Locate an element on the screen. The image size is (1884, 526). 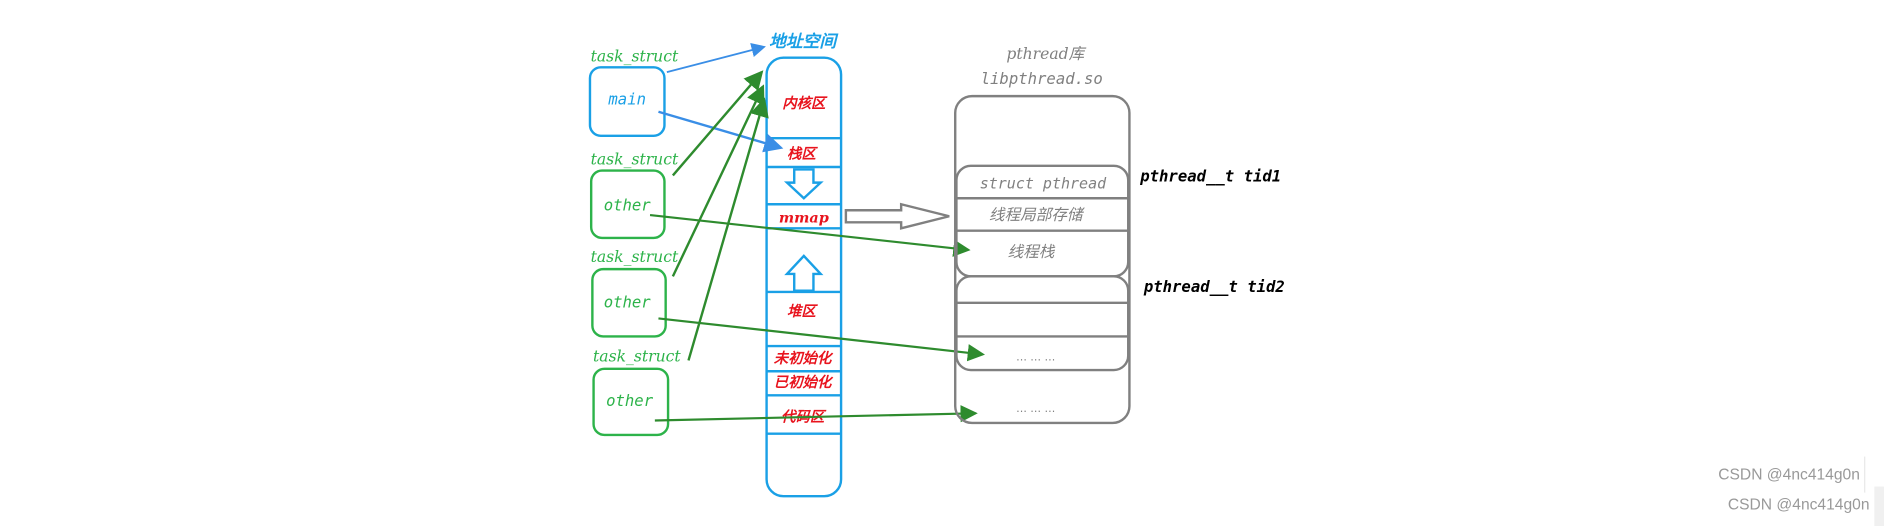
arrow-main-to-stack is located at coordinates (721, 131).